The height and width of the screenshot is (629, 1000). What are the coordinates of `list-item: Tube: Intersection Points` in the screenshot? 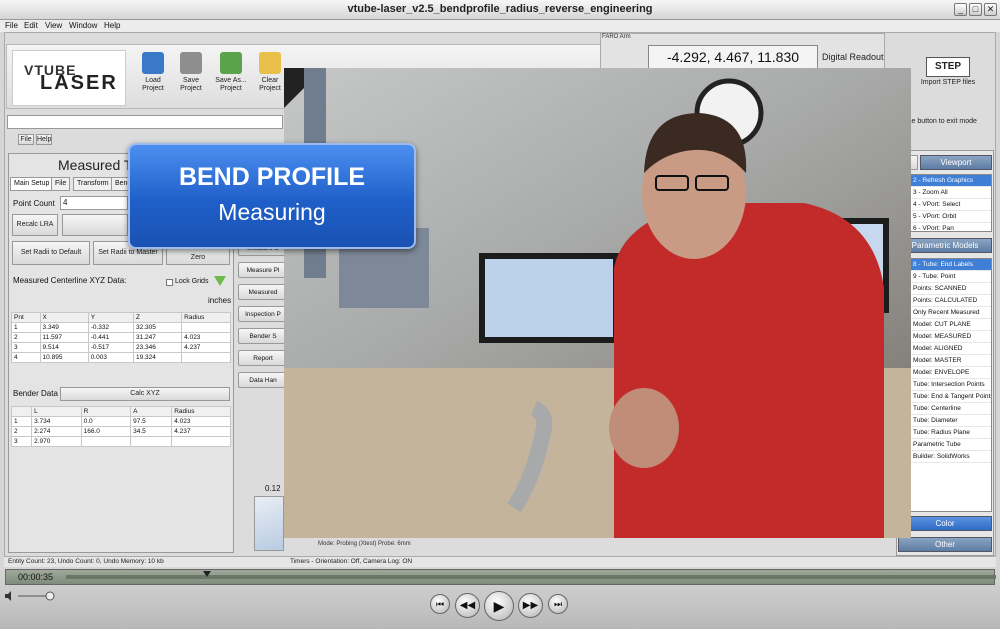 It's located at (951, 385).